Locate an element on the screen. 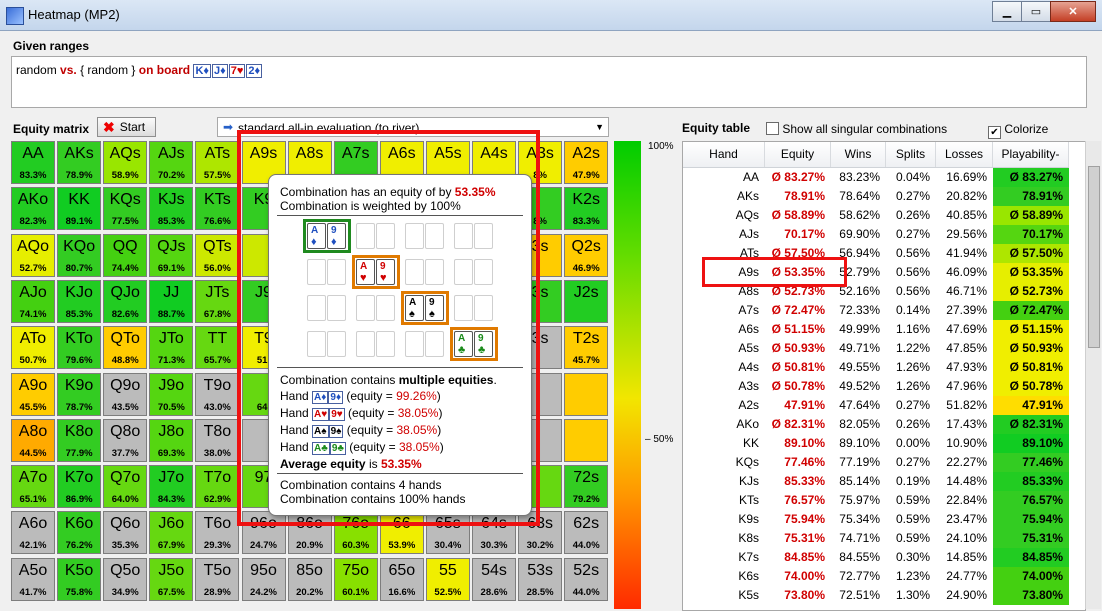  table-row: KK 89.10% 89.10% 0.00% 10.90% 89.10% is located at coordinates (876, 443).